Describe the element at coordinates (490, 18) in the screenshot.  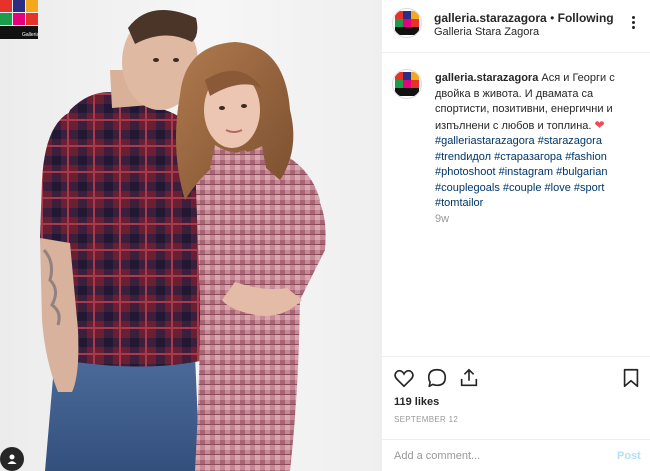
I see `header-username: galleria.starazagora` at that location.